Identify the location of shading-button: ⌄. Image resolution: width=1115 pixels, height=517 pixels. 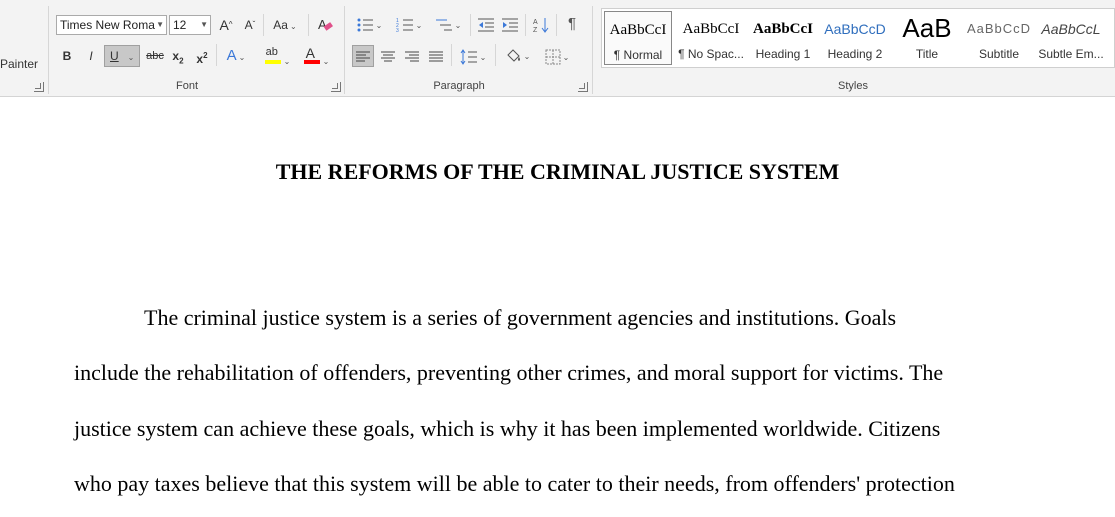
(517, 55).